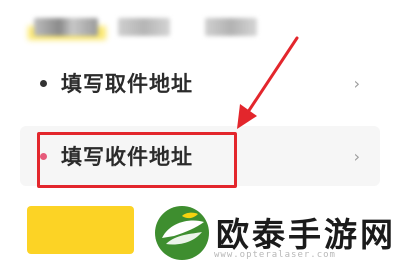 The width and height of the screenshot is (400, 266). What do you see at coordinates (80, 230) in the screenshot?
I see `yellow-action-button` at bounding box center [80, 230].